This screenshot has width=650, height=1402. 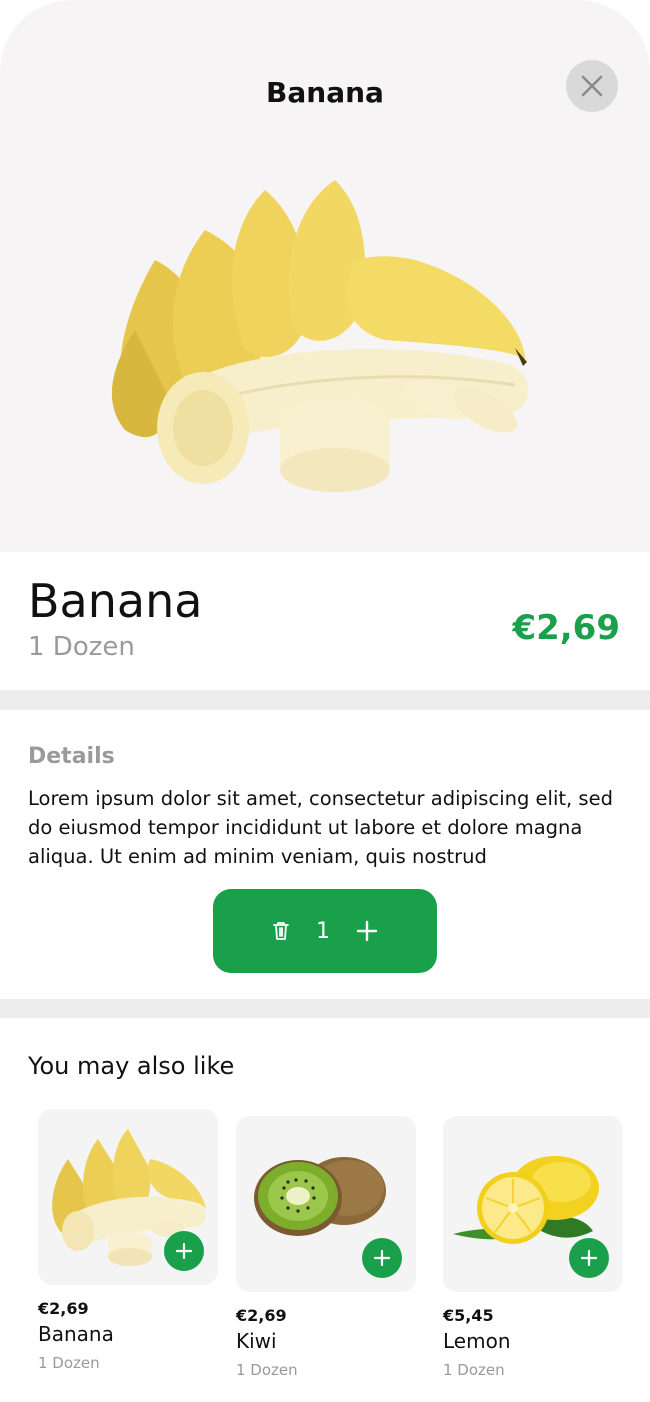 What do you see at coordinates (325, 92) in the screenshot?
I see `header-title: Banana` at bounding box center [325, 92].